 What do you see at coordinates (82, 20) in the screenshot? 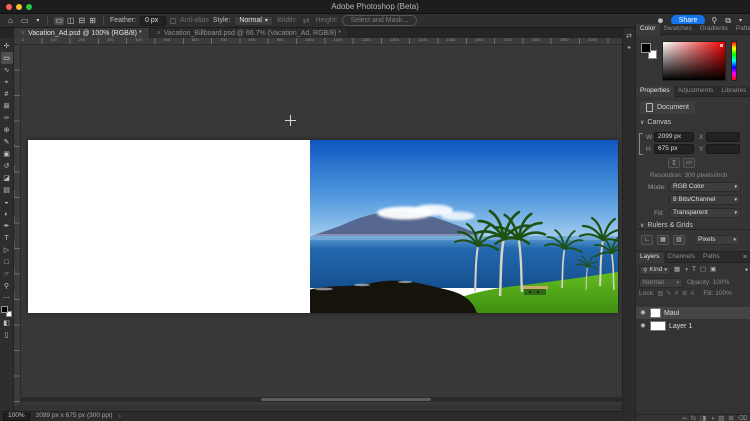
I see `subtract-from-selection-icon: ⊟` at bounding box center [82, 20].